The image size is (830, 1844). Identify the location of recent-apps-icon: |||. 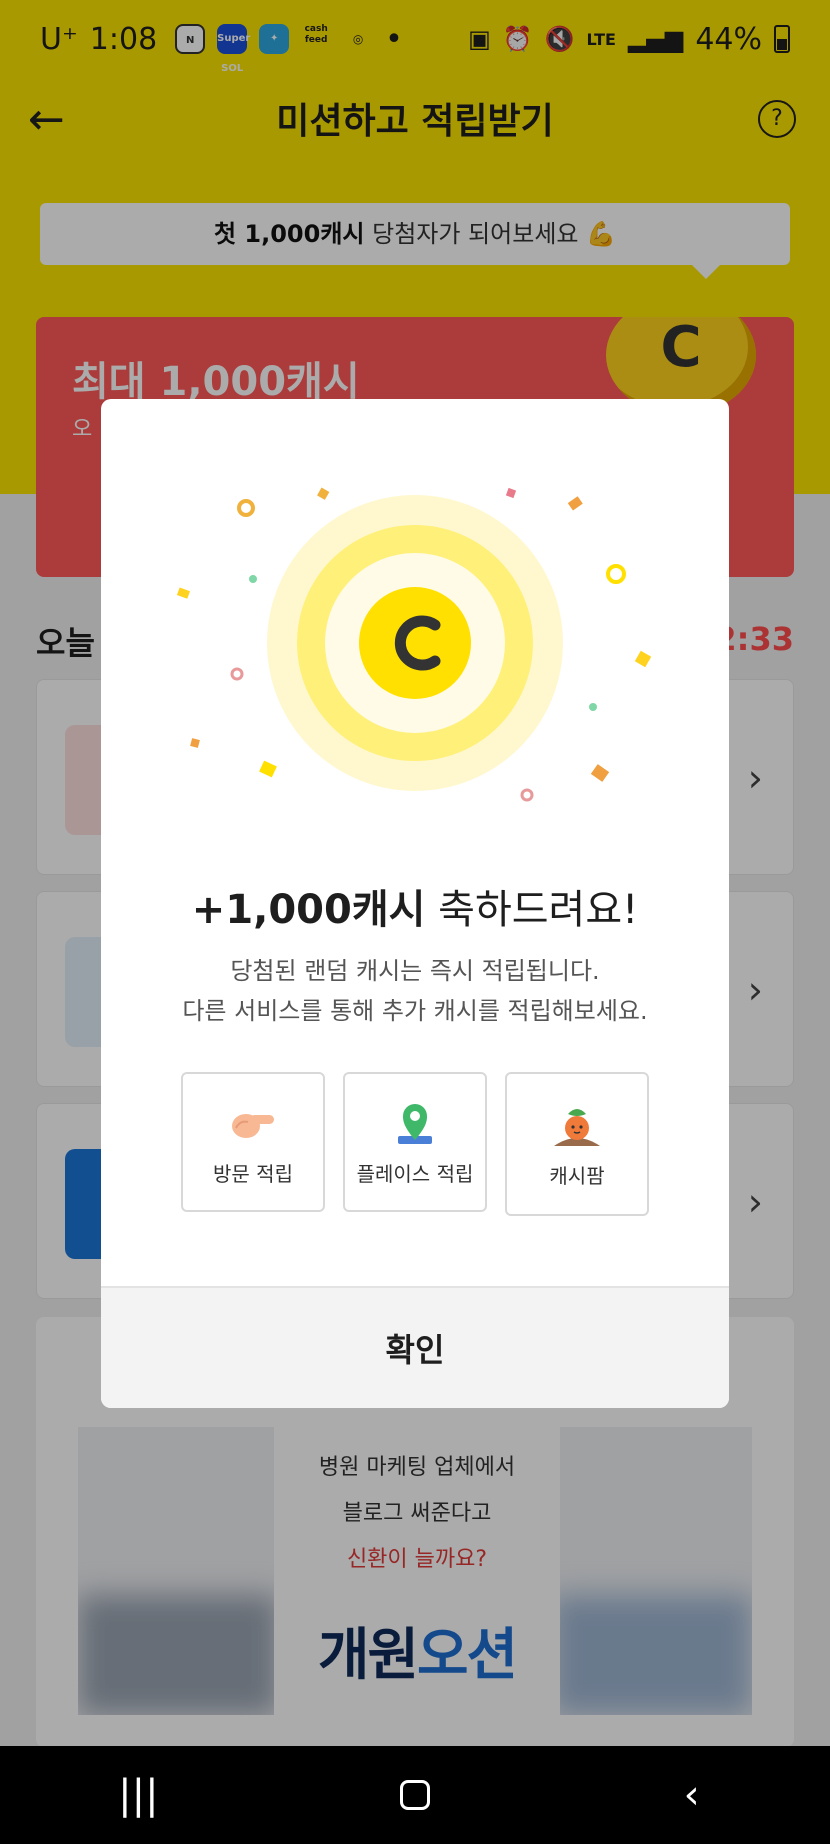
(138, 1795).